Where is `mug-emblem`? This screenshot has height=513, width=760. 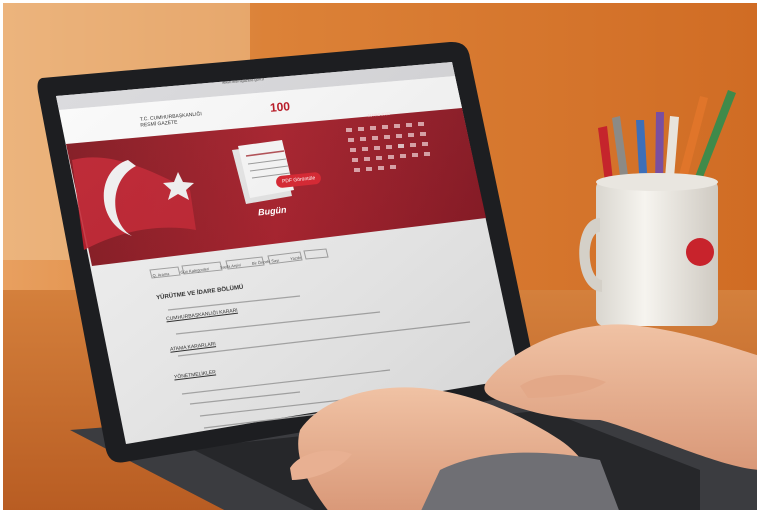 mug-emblem is located at coordinates (700, 252).